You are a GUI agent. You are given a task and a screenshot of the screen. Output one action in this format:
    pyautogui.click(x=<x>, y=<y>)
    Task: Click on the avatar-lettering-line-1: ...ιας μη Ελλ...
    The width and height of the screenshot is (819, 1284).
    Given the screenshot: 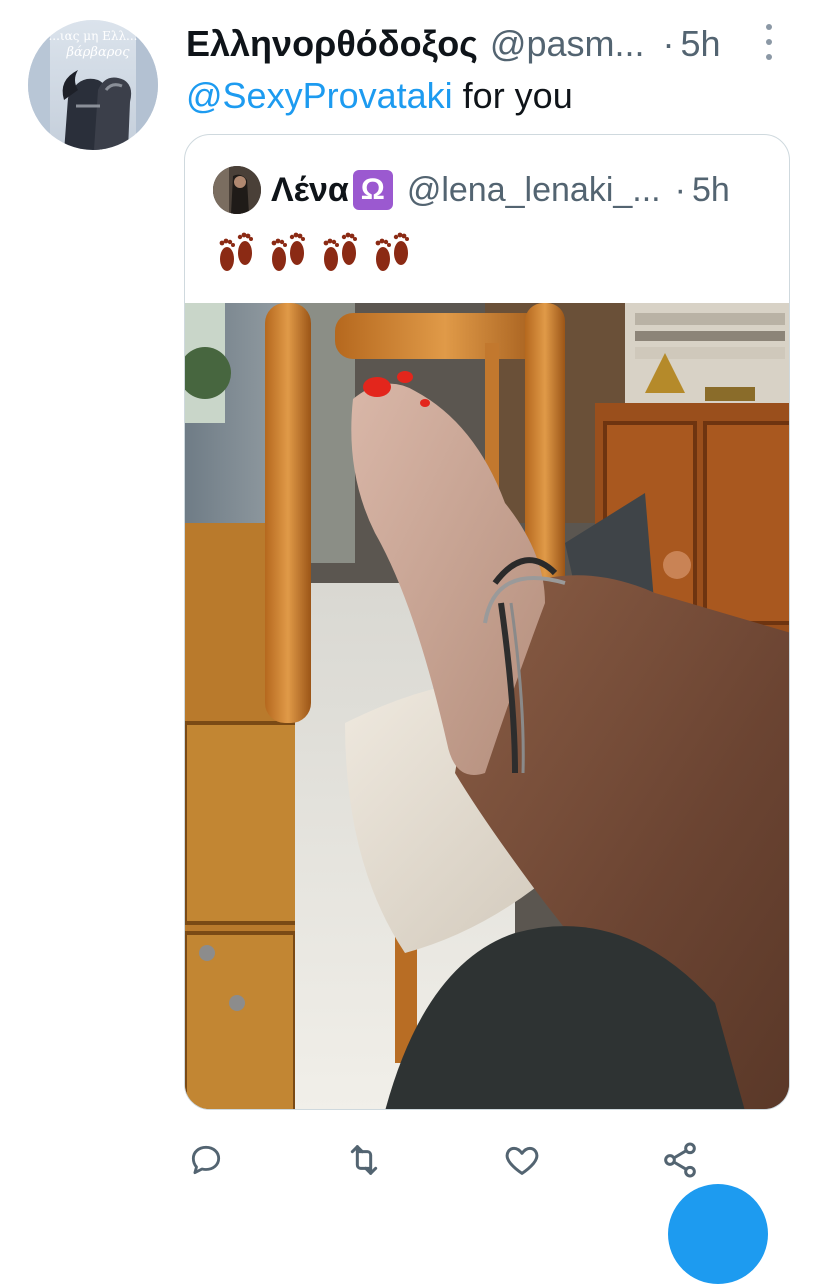 What is the action you would take?
    pyautogui.click(x=92, y=36)
    